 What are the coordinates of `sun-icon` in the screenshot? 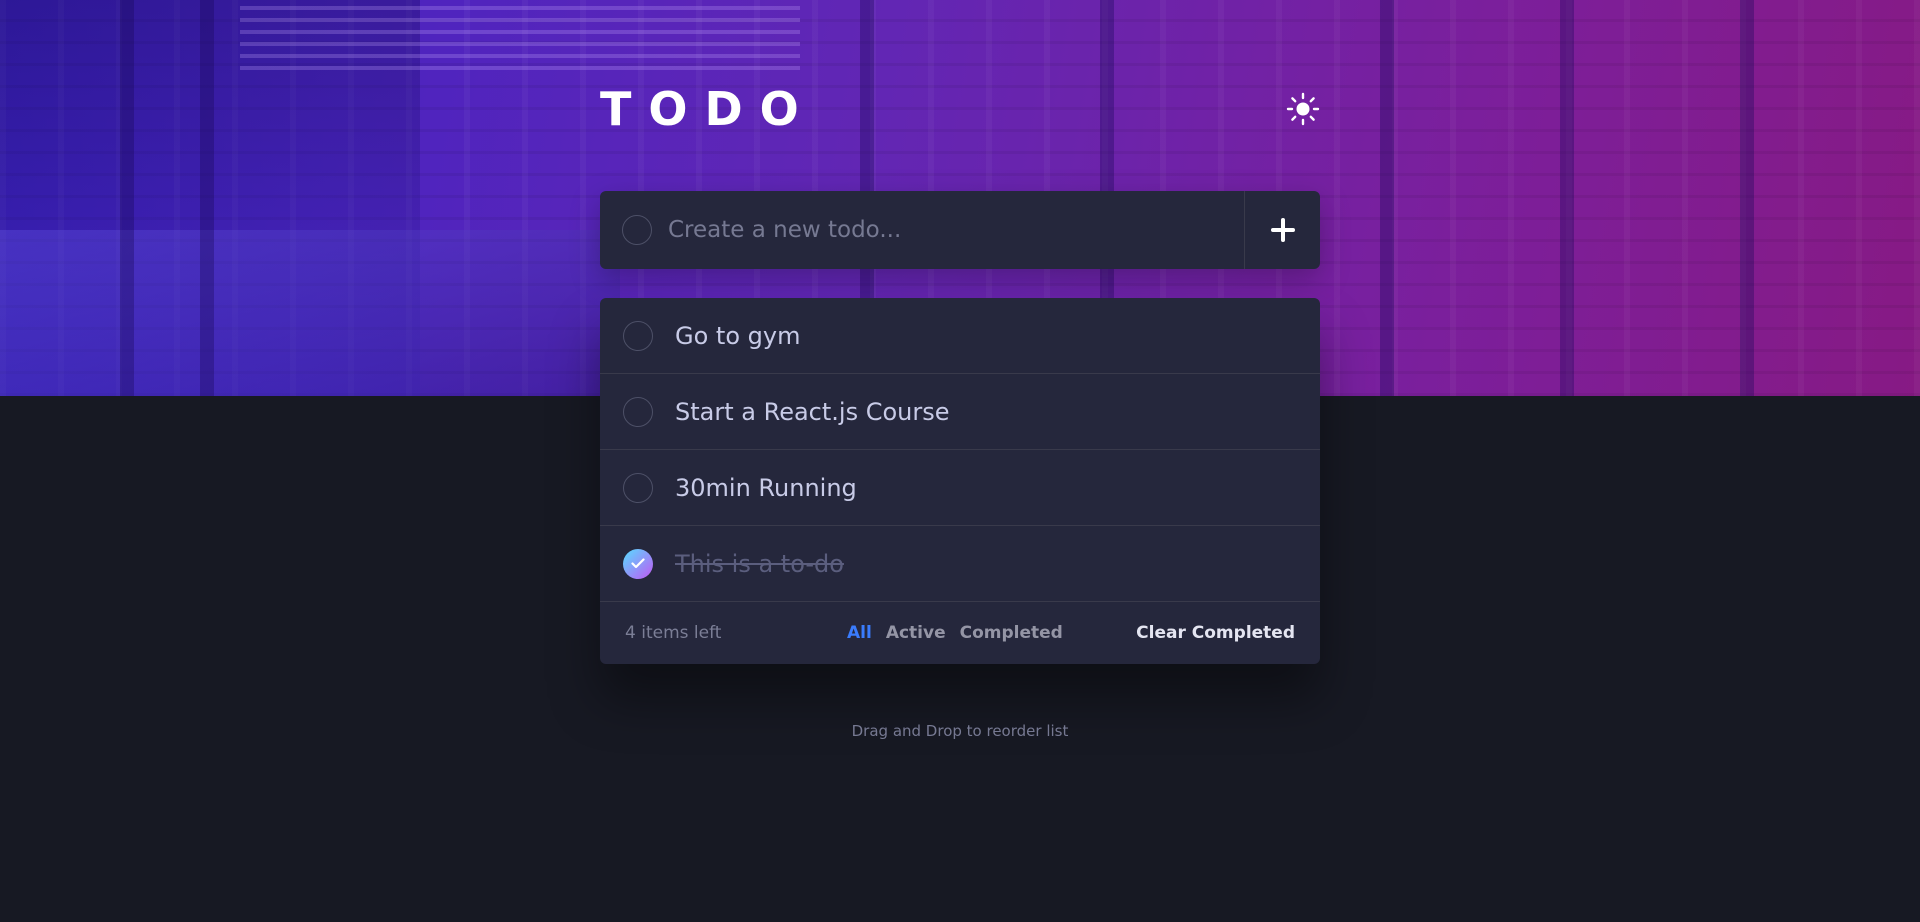 It's located at (1303, 109).